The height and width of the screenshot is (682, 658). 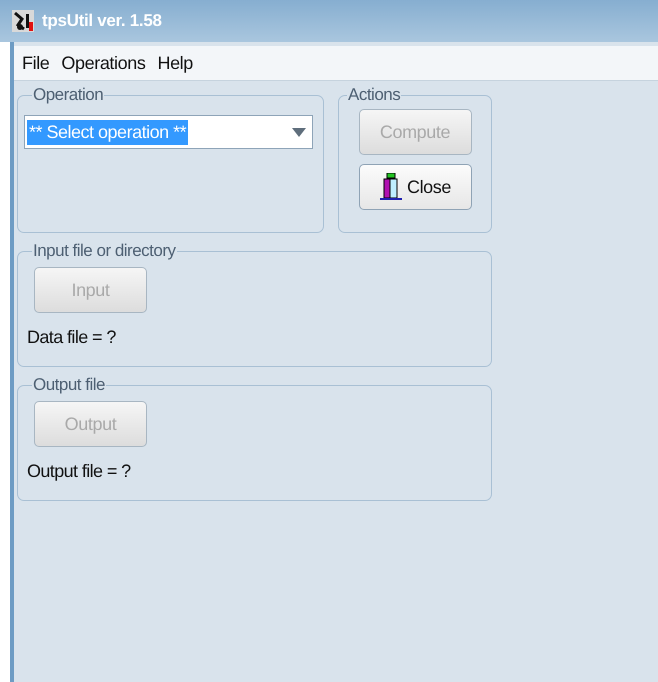 I want to click on file-status-text: Data file = ?, so click(x=72, y=337).